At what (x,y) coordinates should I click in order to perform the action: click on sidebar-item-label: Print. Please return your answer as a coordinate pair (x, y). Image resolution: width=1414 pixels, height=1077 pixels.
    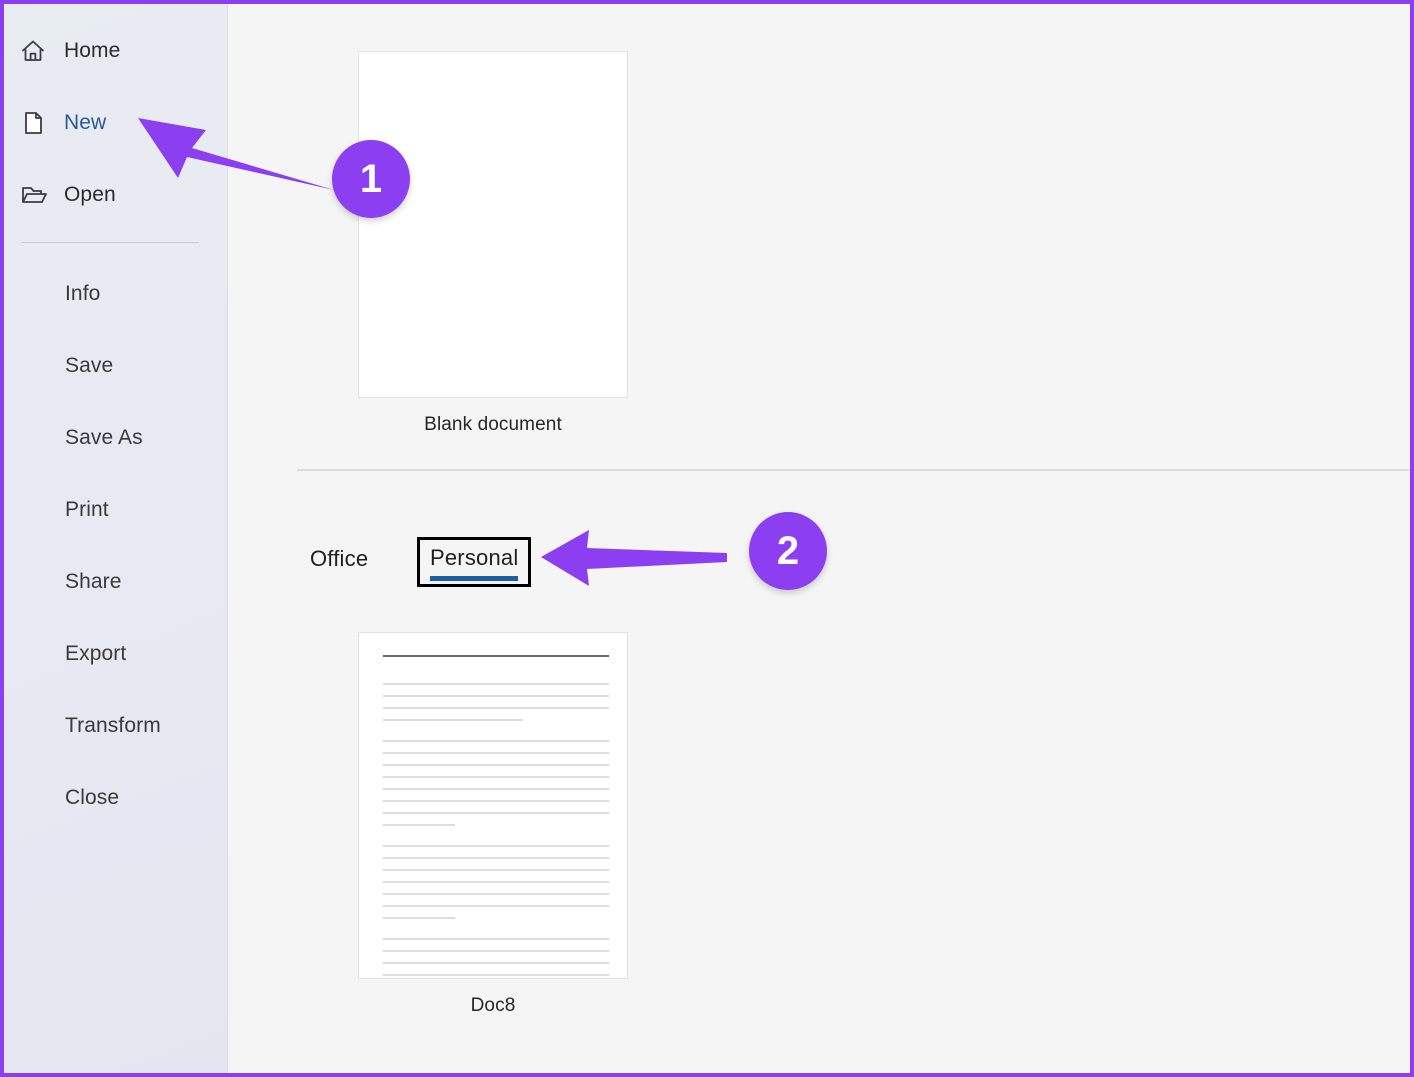
    Looking at the image, I should click on (87, 509).